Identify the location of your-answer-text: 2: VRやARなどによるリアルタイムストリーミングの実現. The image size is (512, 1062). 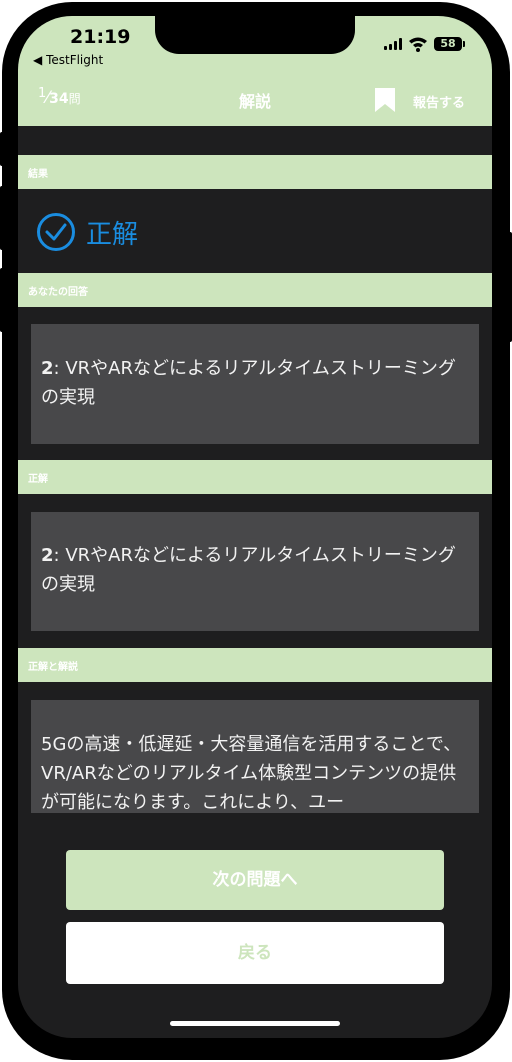
(253, 383).